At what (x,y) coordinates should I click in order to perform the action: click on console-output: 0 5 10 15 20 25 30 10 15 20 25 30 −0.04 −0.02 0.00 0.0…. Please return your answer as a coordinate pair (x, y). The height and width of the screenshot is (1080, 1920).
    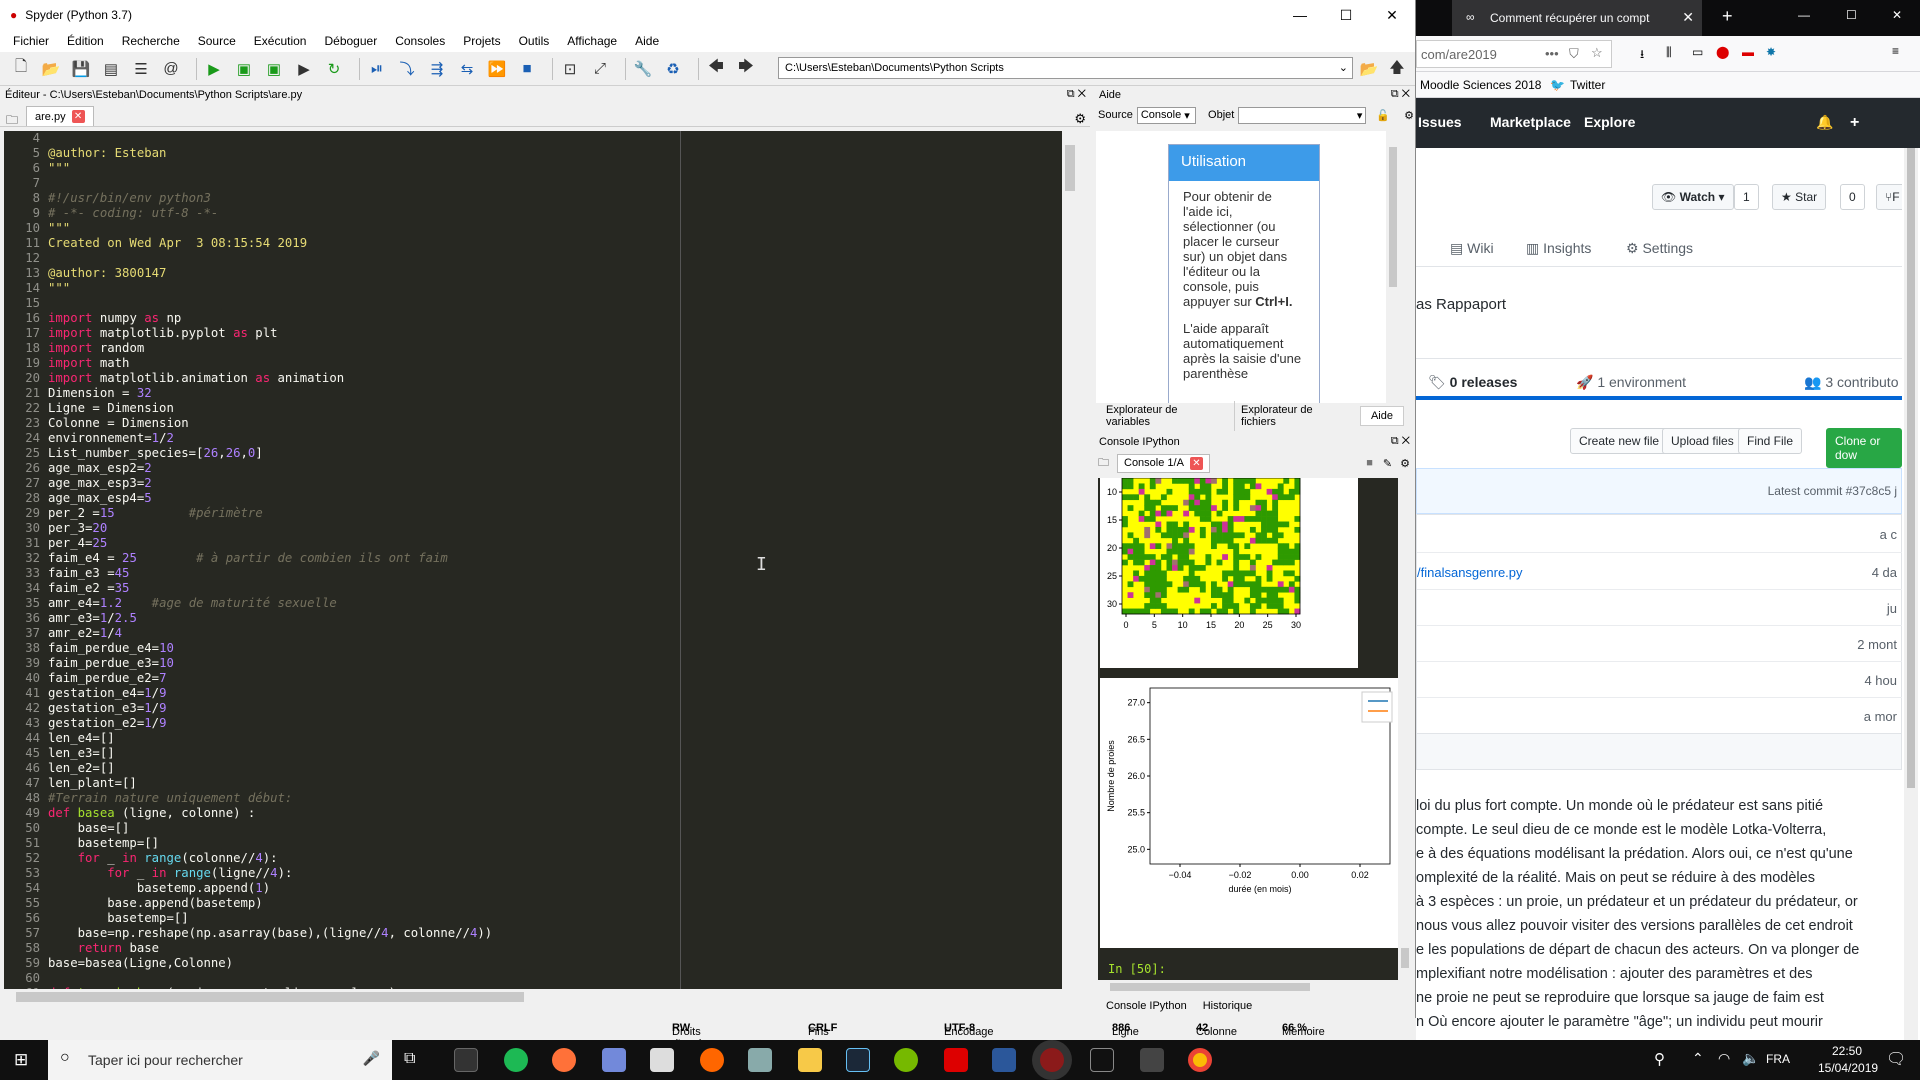
    Looking at the image, I should click on (1248, 729).